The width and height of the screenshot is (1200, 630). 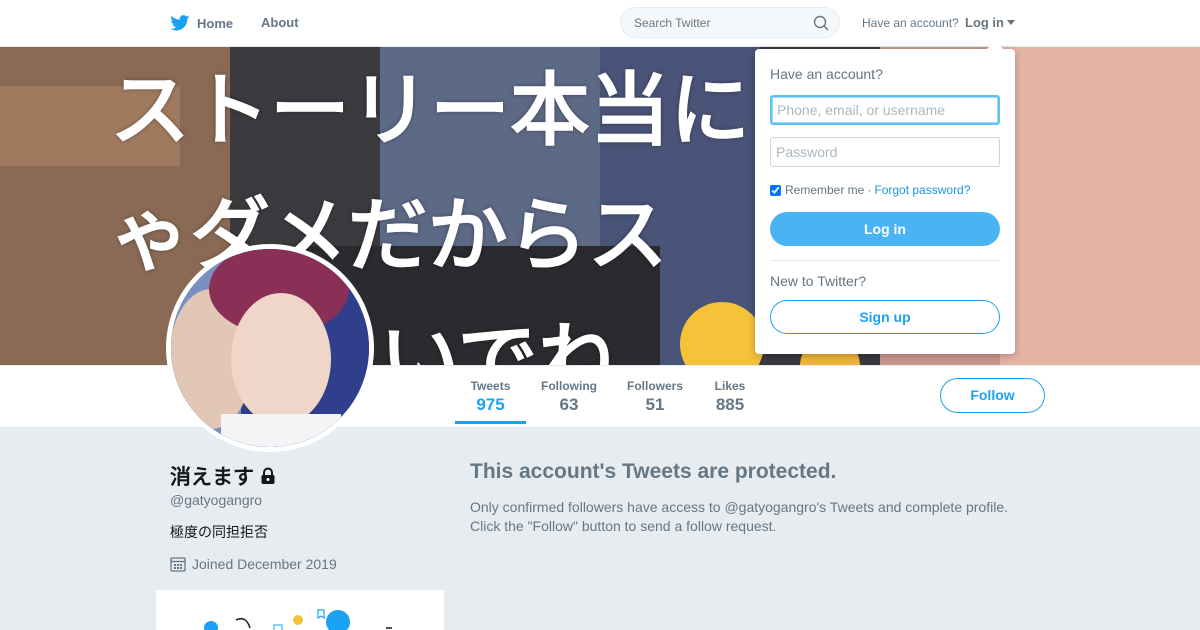 What do you see at coordinates (1011, 22) in the screenshot?
I see `caret-down-icon` at bounding box center [1011, 22].